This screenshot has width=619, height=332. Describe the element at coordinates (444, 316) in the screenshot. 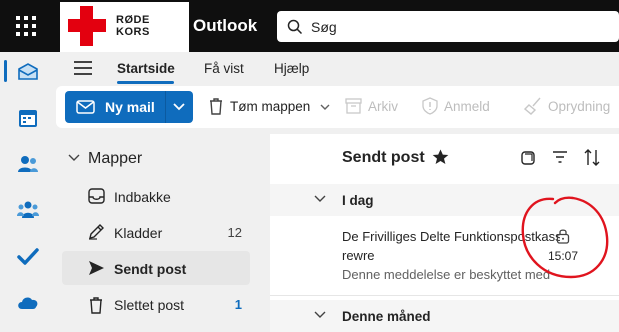

I see `group-header-this-month: Denne måned` at that location.